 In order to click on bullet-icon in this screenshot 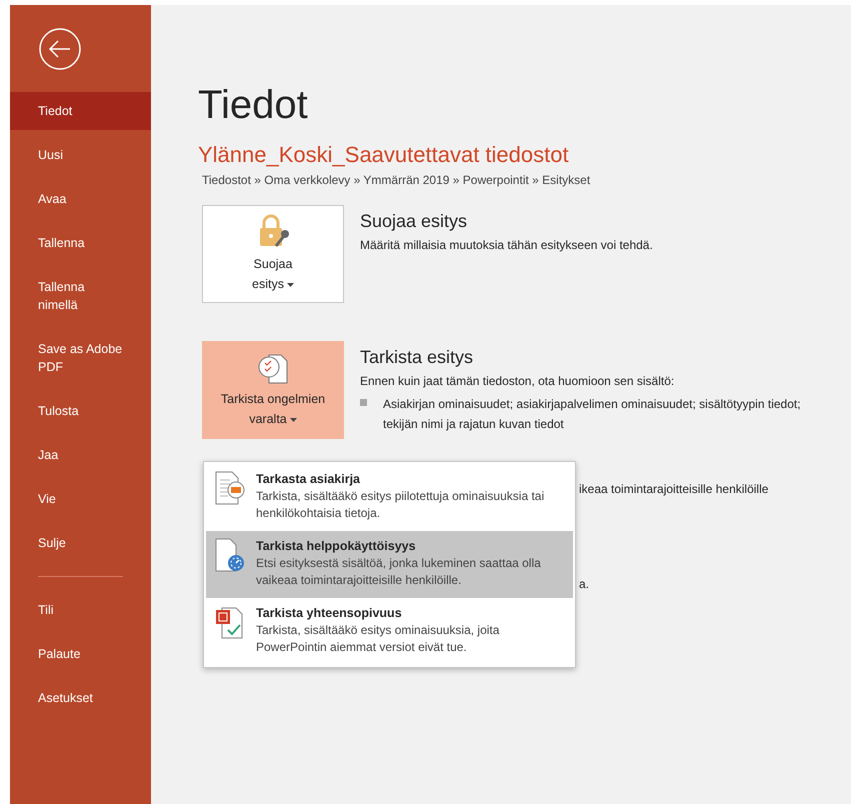, I will do `click(363, 402)`.